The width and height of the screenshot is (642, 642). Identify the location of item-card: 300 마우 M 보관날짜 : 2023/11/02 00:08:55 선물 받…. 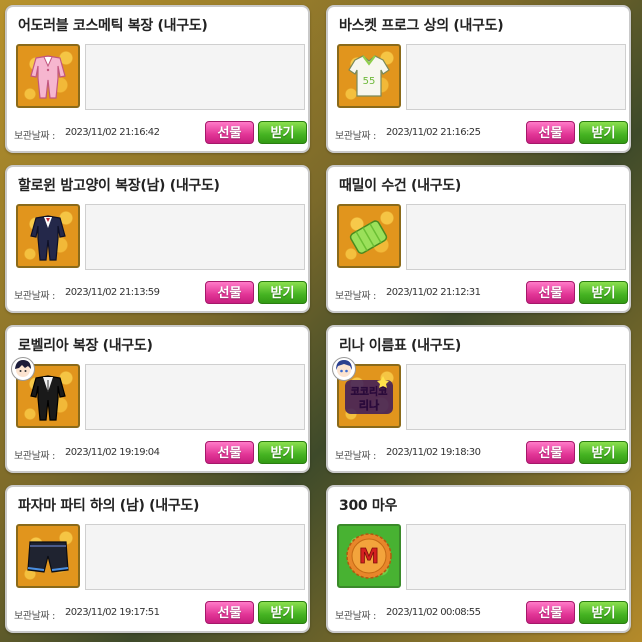
(478, 559).